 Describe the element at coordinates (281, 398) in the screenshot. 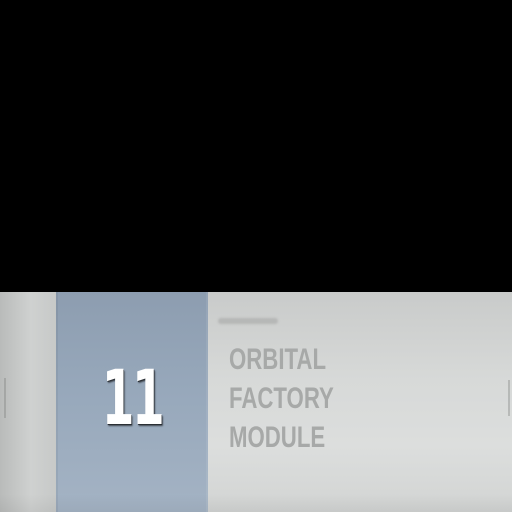

I see `module-name-line-2: FACTORY` at that location.